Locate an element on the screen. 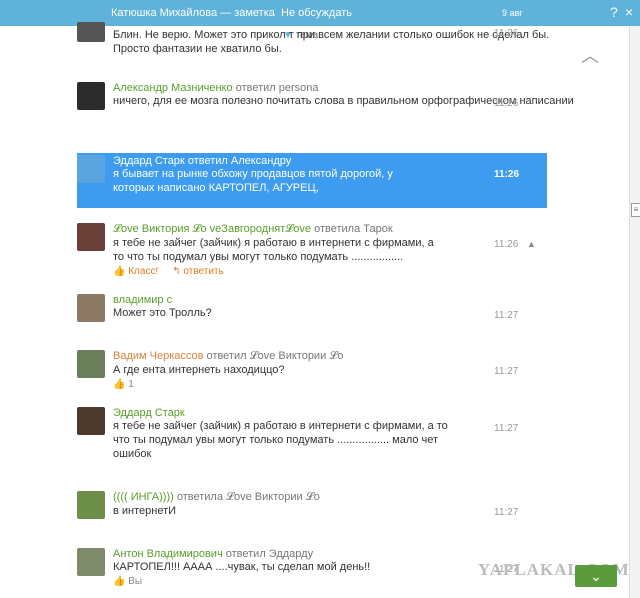 This screenshot has width=640, height=598. comment-author: владимир с is located at coordinates (142, 300).